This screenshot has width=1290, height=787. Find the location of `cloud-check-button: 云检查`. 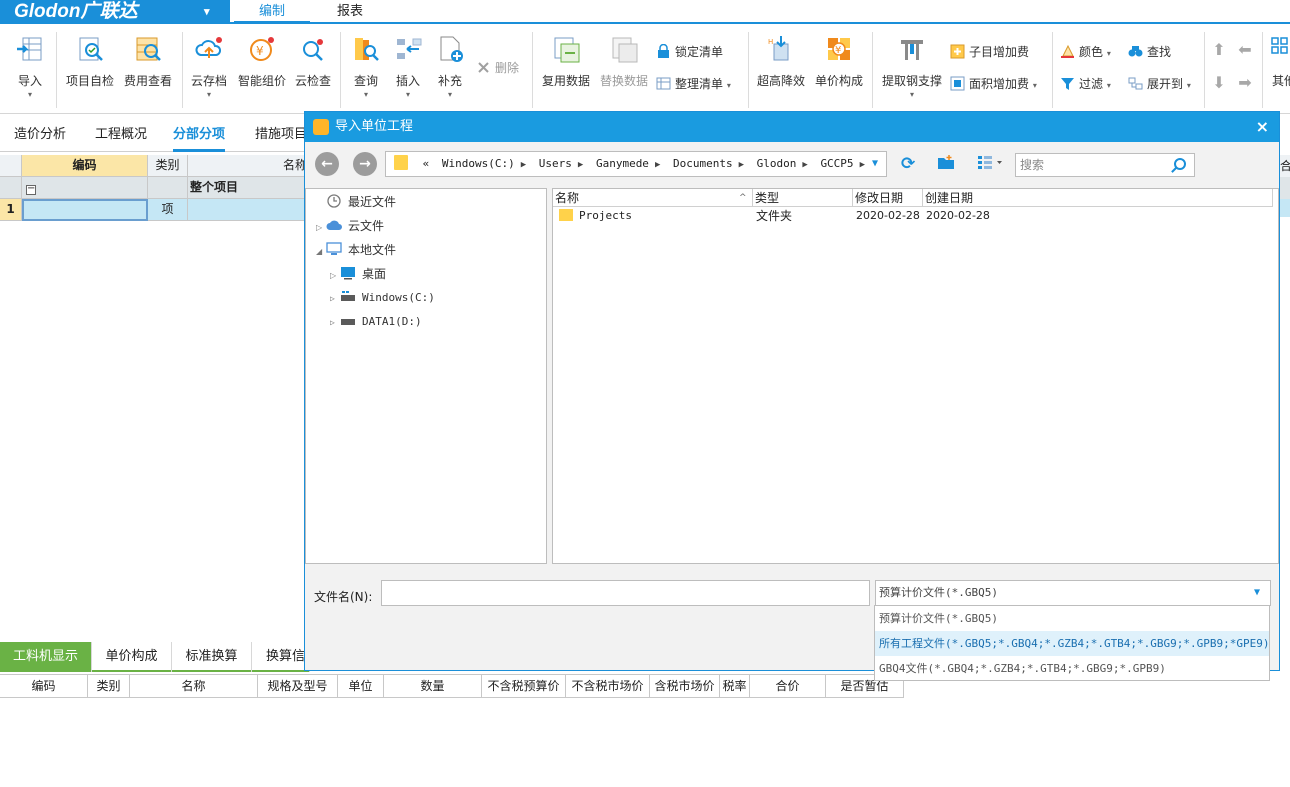

cloud-check-button: 云检查 is located at coordinates (313, 61).